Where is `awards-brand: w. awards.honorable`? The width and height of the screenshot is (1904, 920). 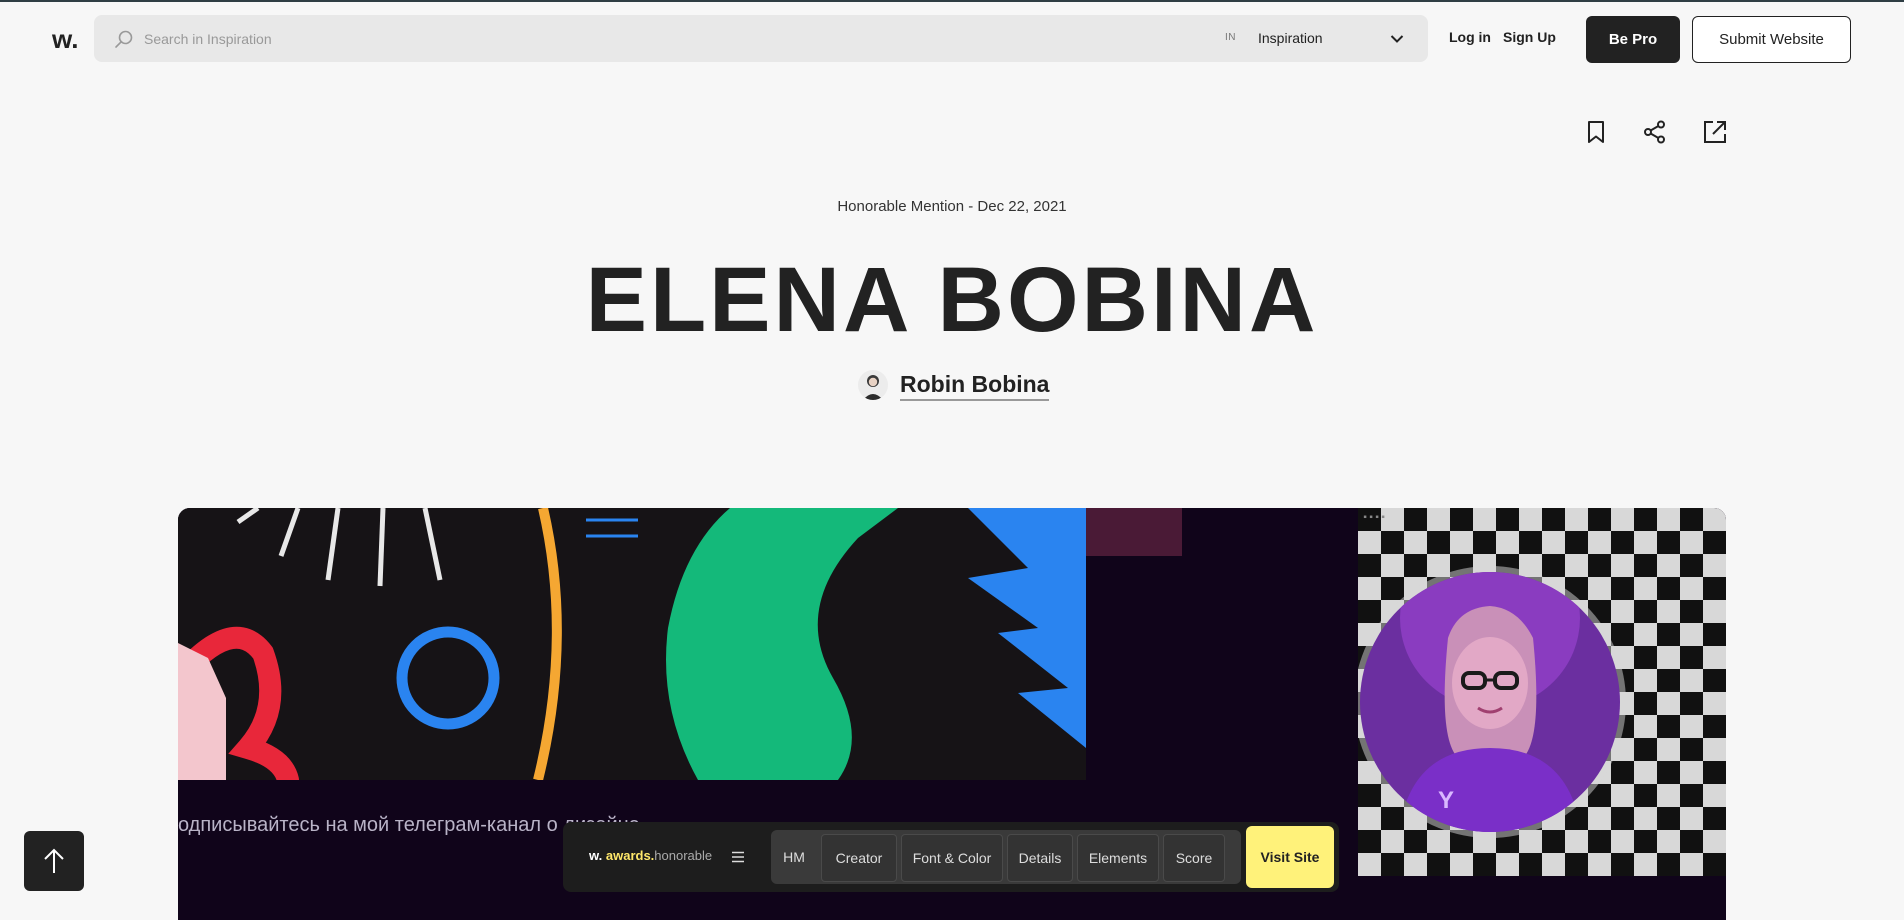 awards-brand: w. awards.honorable is located at coordinates (650, 855).